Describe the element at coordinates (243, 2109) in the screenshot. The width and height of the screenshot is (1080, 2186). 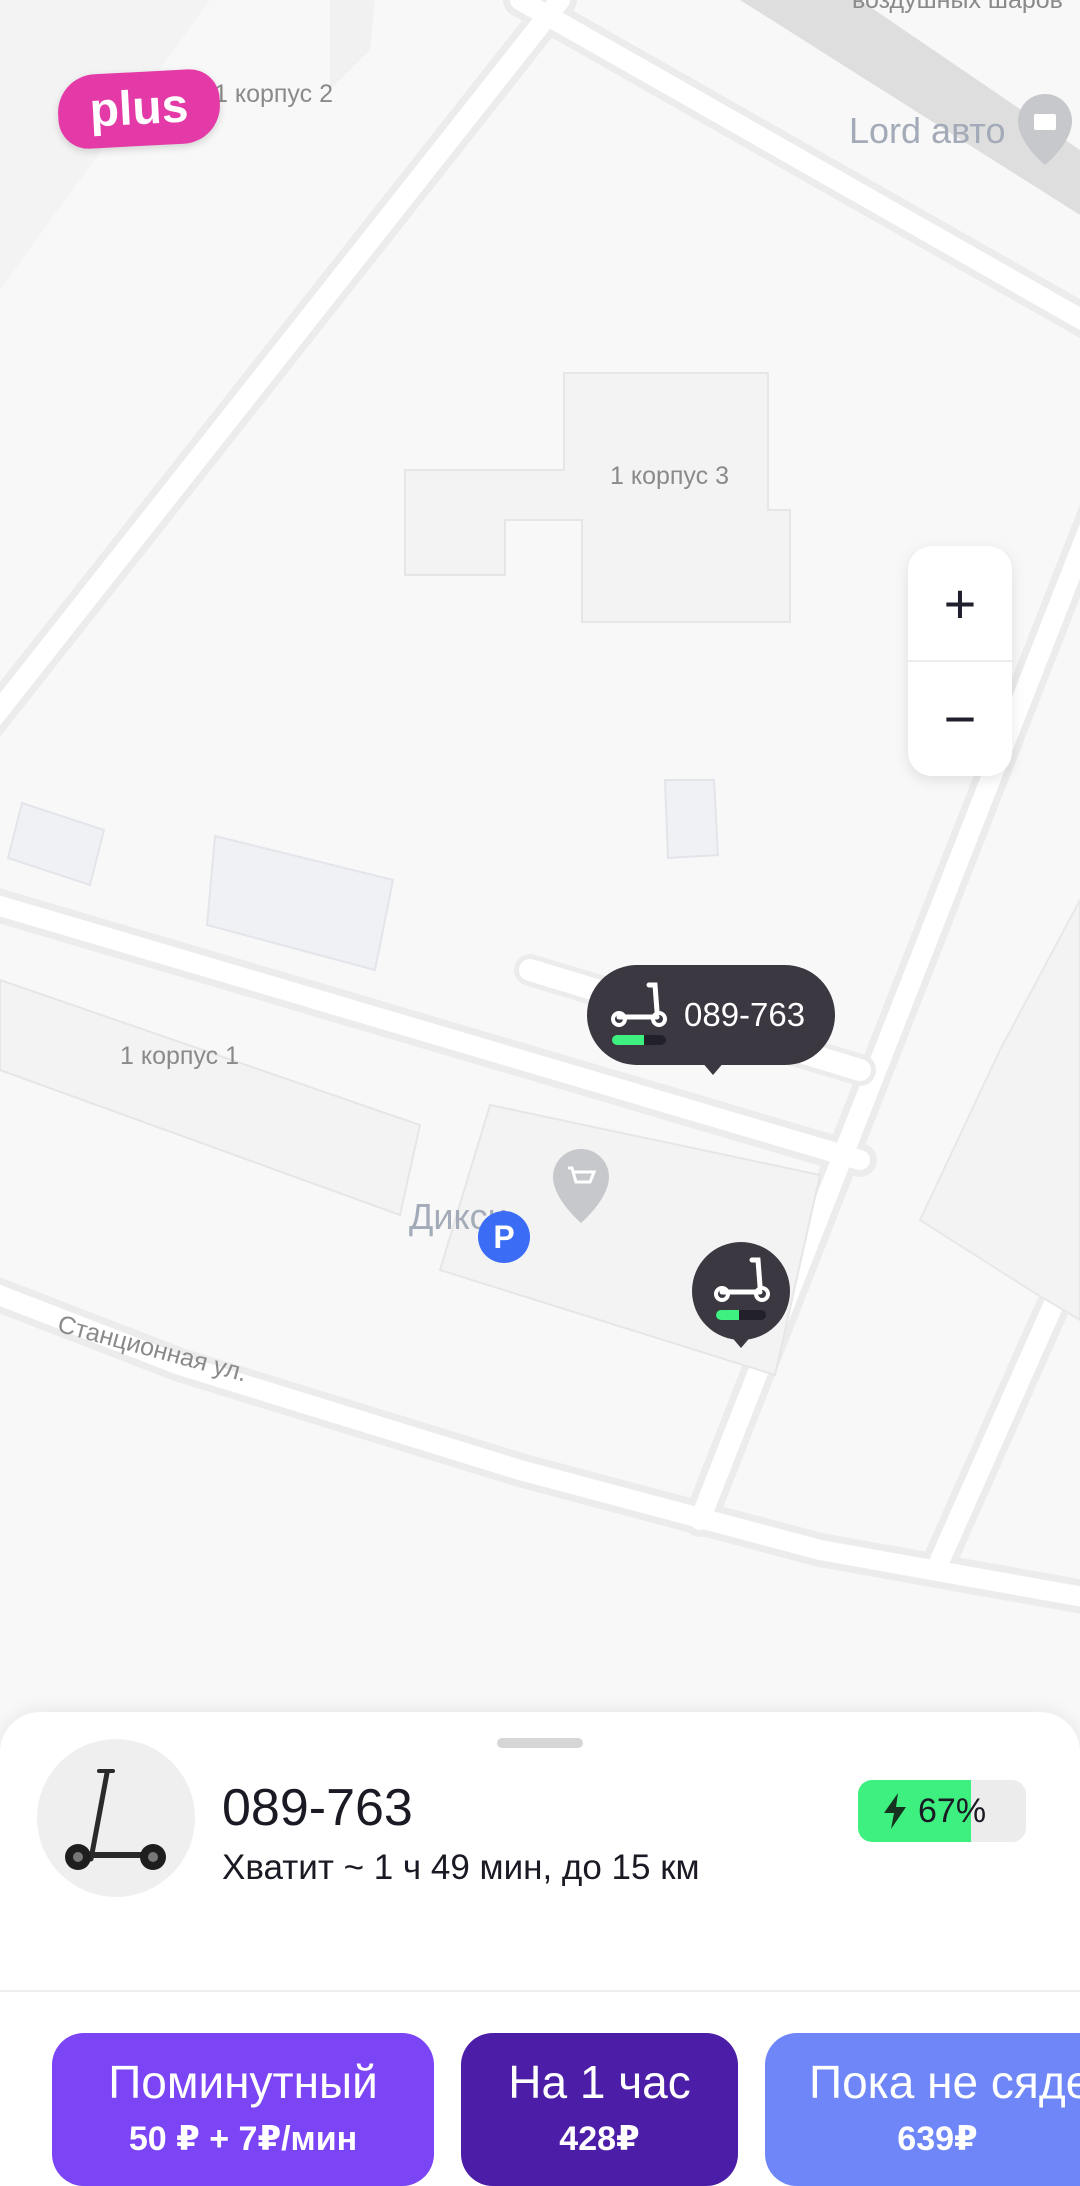
I see `tariff-per-minute-button: Поминутный 50 ₽ + 7₽/мин` at that location.